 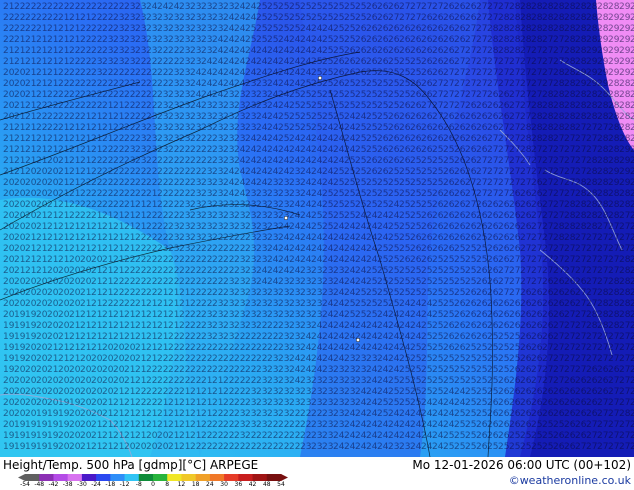 I want to click on contour-value-label: 19, so click(x=20, y=337).